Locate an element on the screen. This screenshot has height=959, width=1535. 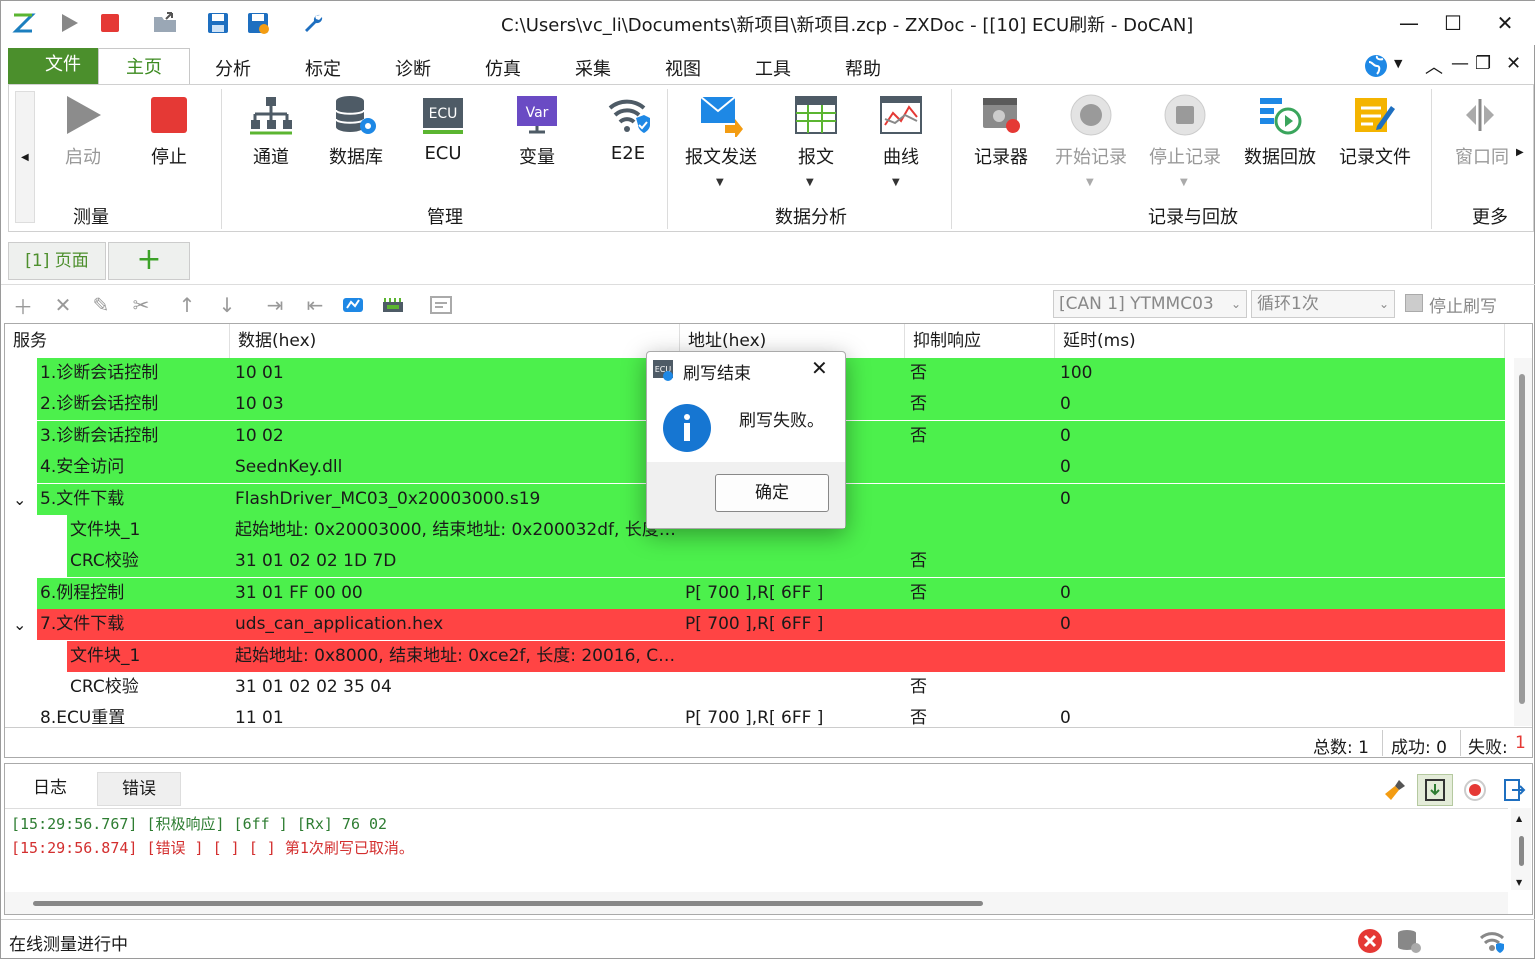
error-status-icon is located at coordinates (1370, 943).